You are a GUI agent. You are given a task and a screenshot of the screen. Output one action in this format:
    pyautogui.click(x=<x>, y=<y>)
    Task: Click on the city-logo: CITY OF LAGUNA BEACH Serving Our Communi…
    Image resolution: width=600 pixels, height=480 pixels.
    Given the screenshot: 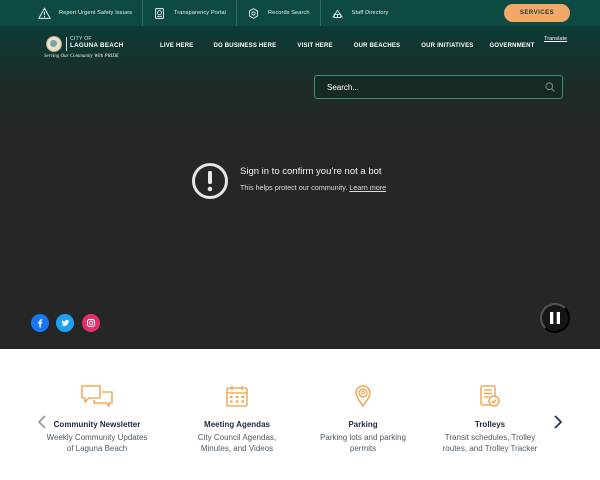 What is the action you would take?
    pyautogui.click(x=89, y=49)
    